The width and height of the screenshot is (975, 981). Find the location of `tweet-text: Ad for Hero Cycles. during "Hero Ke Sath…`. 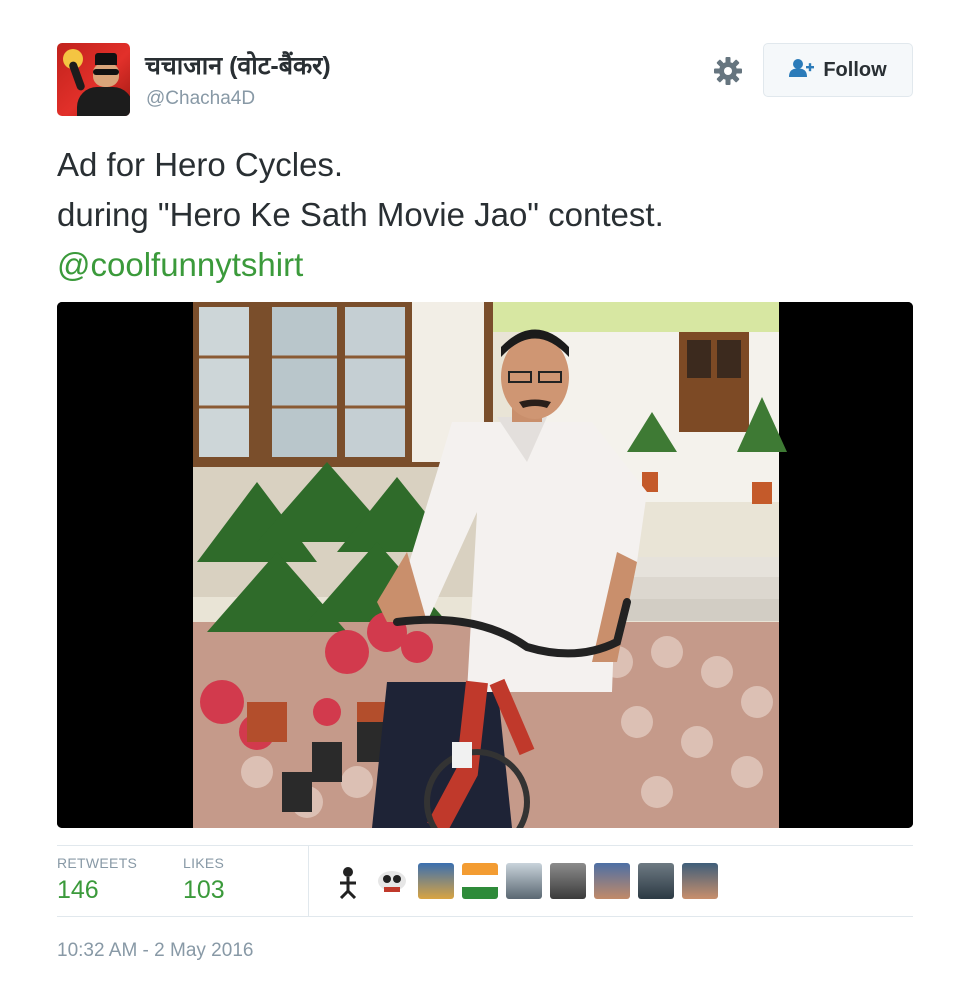

tweet-text: Ad for Hero Cycles. during "Hero Ke Sath… is located at coordinates (487, 215).